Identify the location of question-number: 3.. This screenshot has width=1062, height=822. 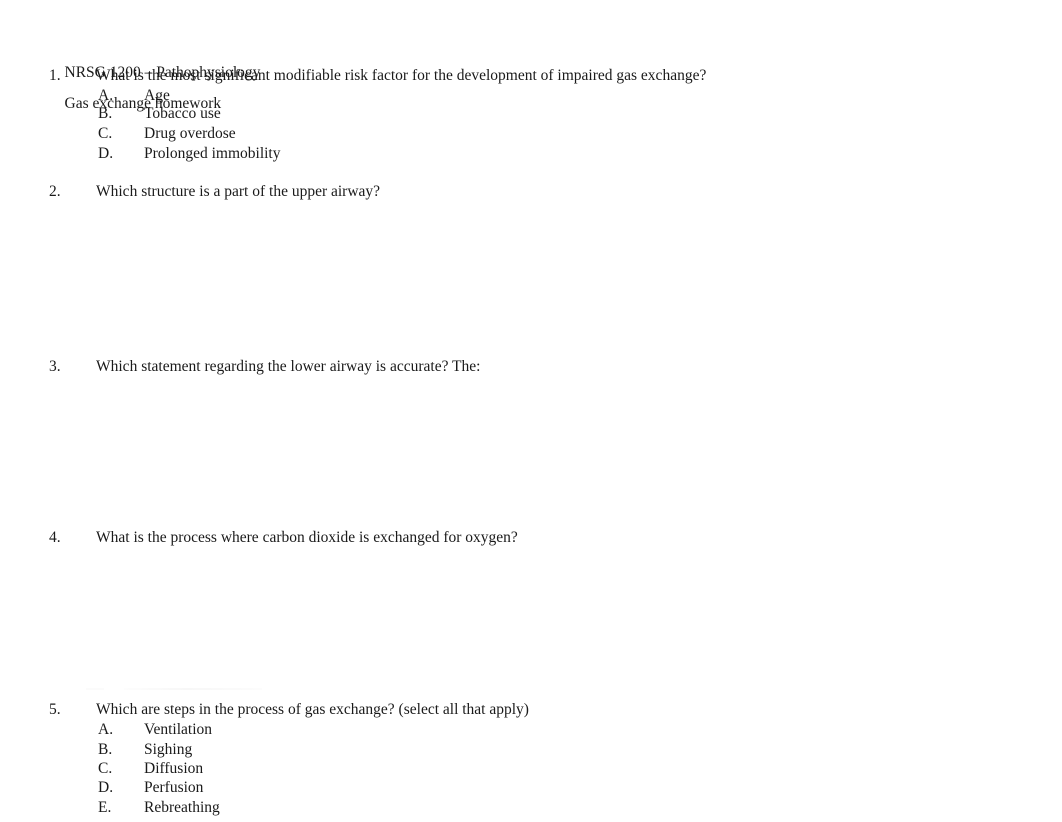
(55, 366).